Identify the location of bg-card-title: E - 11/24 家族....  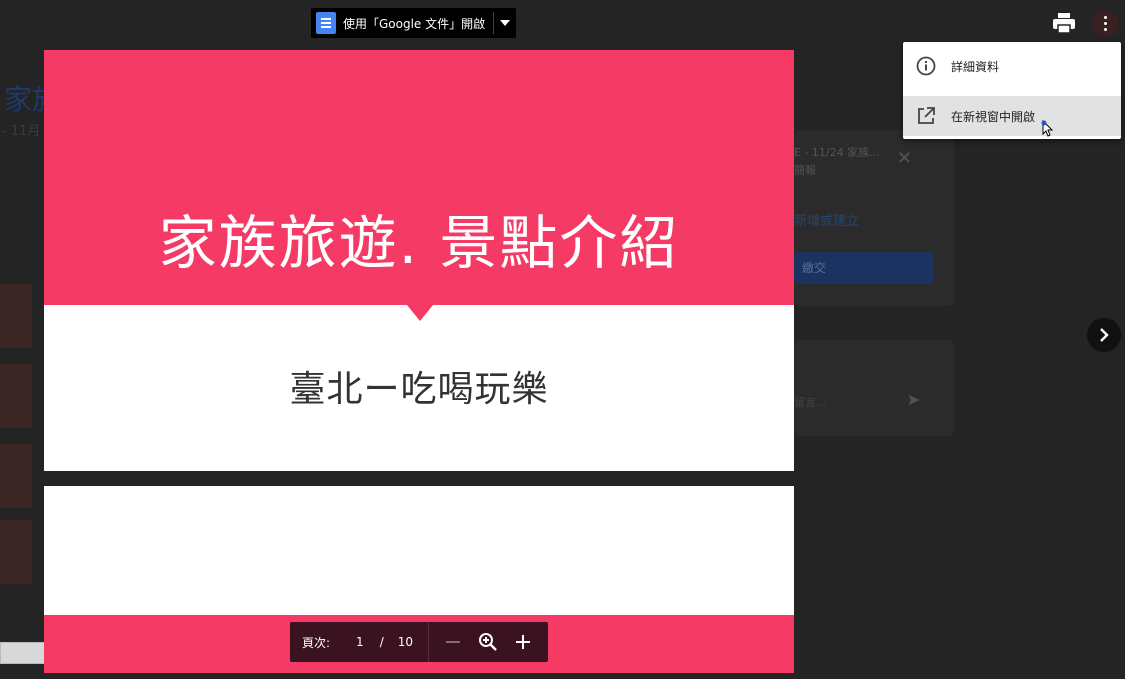
(837, 152).